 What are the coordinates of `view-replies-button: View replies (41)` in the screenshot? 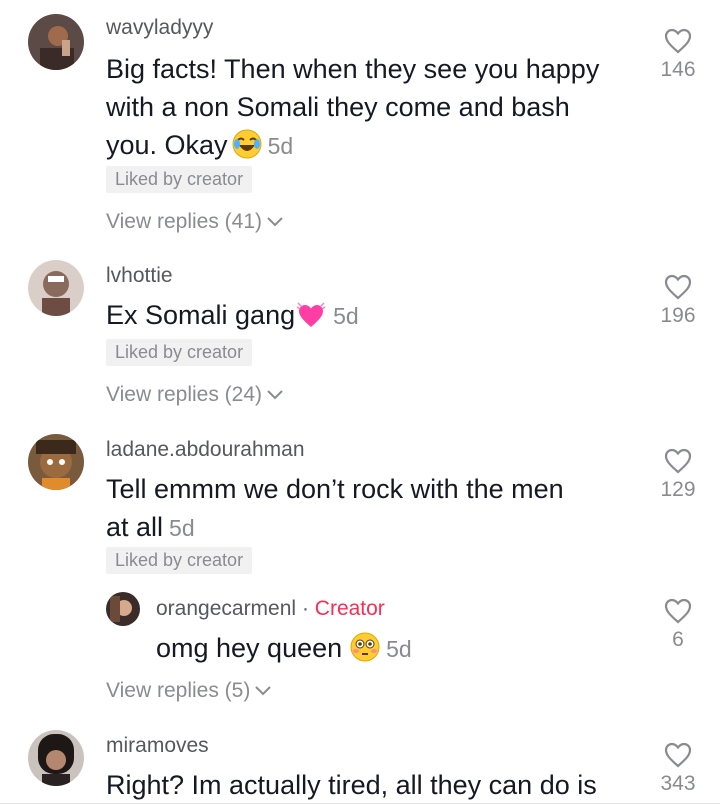 It's located at (195, 222).